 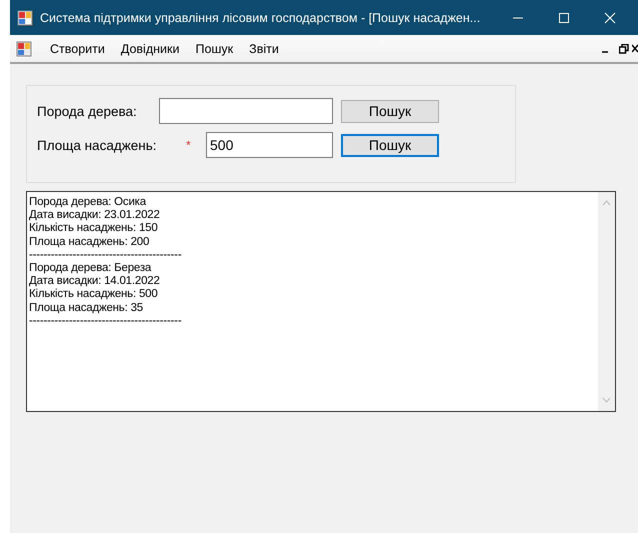 What do you see at coordinates (94, 229) in the screenshot?
I see `result-line: Кількість насаджень: 150` at bounding box center [94, 229].